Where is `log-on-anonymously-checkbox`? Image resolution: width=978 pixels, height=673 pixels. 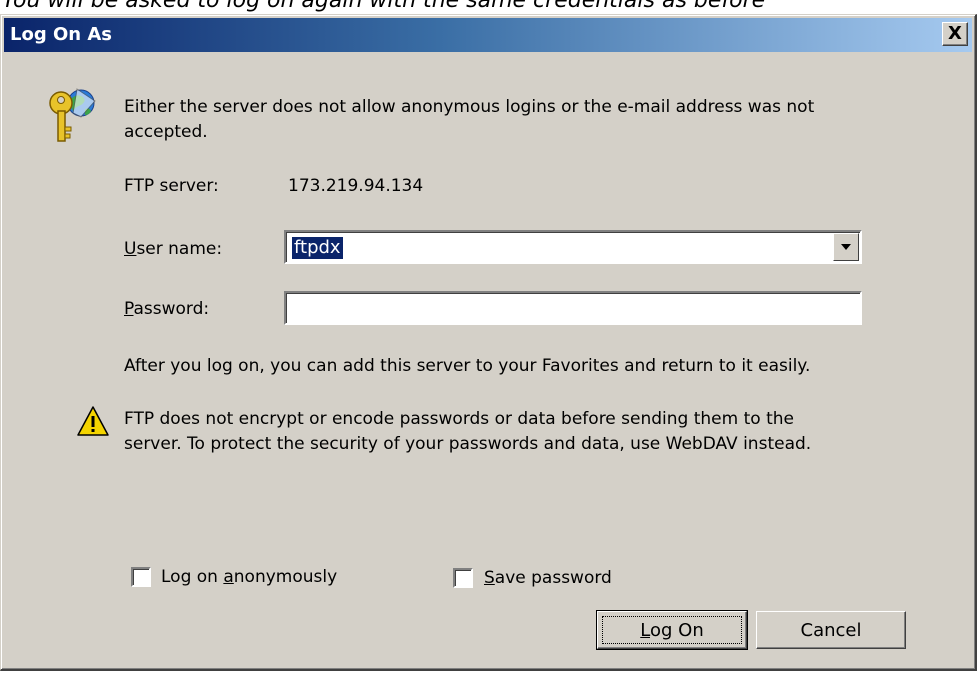 log-on-anonymously-checkbox is located at coordinates (141, 577).